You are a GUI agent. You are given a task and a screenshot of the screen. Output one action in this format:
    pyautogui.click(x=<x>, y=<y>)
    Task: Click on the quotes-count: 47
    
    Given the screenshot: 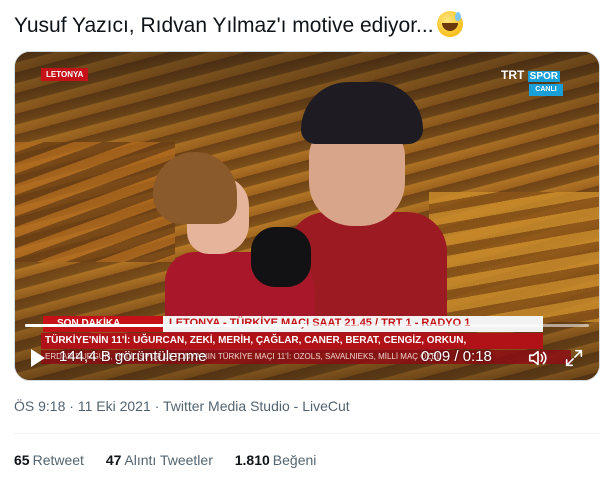 What is the action you would take?
    pyautogui.click(x=113, y=460)
    